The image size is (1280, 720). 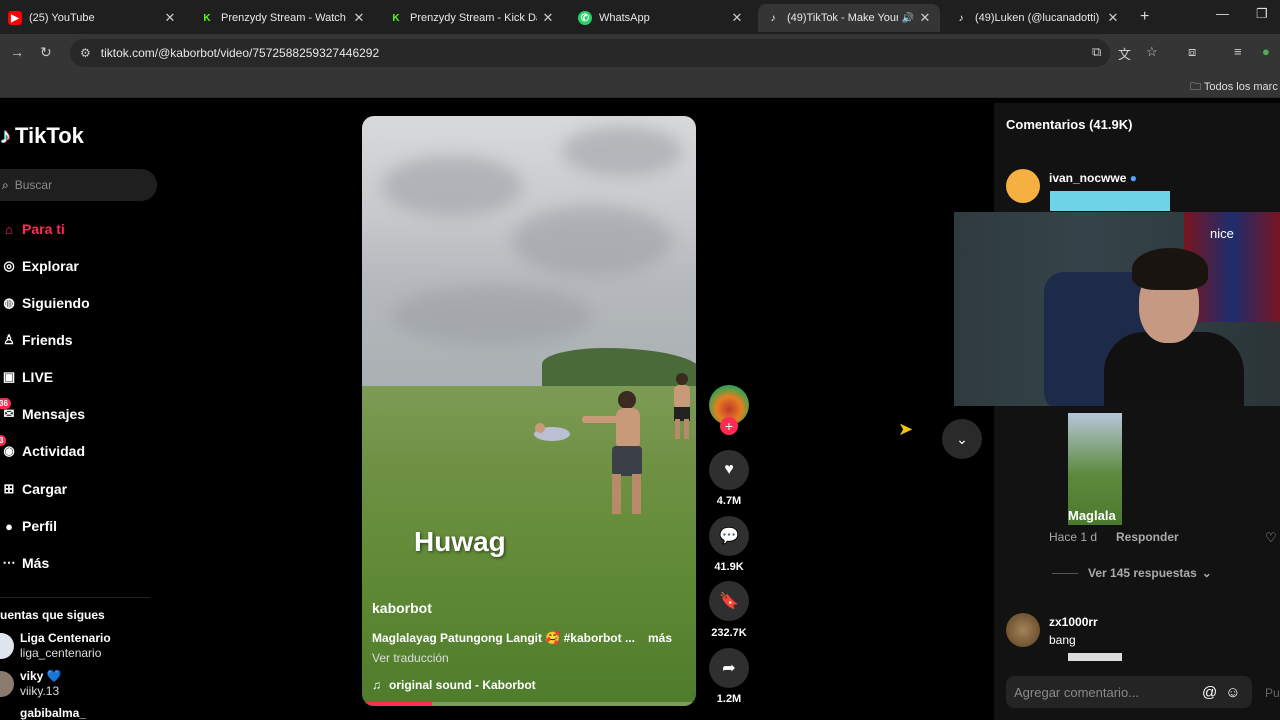 I want to click on comment-like-icon: ♡, so click(x=1271, y=538).